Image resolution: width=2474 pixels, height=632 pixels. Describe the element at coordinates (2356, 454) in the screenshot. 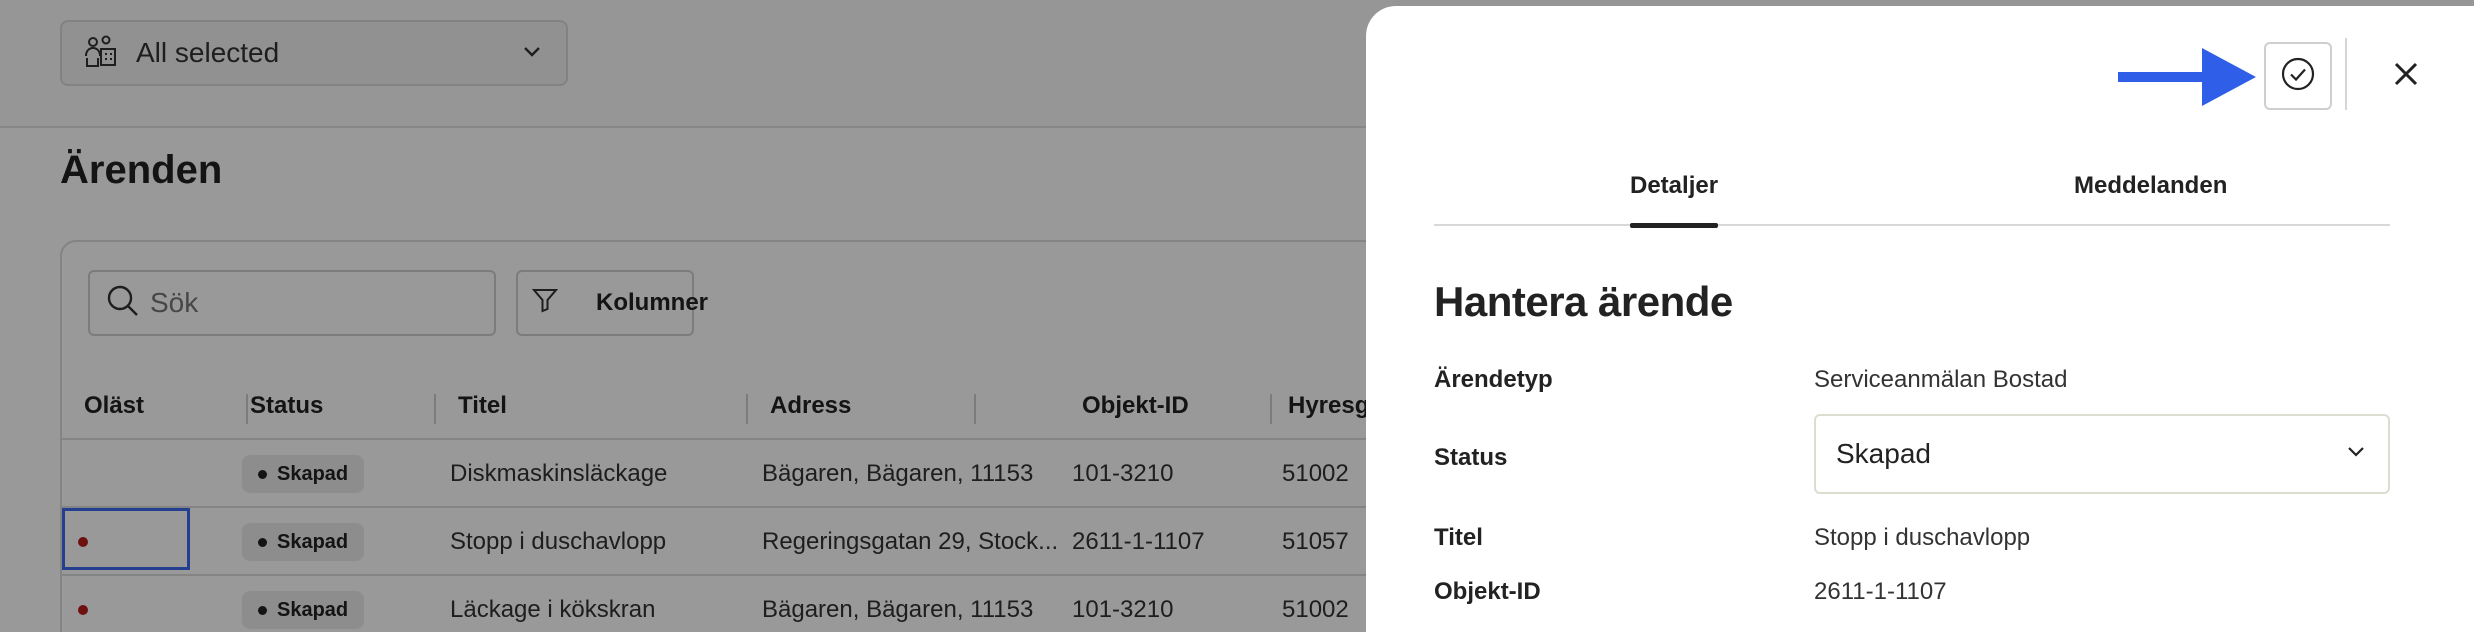

I see `chevron-down-icon` at that location.